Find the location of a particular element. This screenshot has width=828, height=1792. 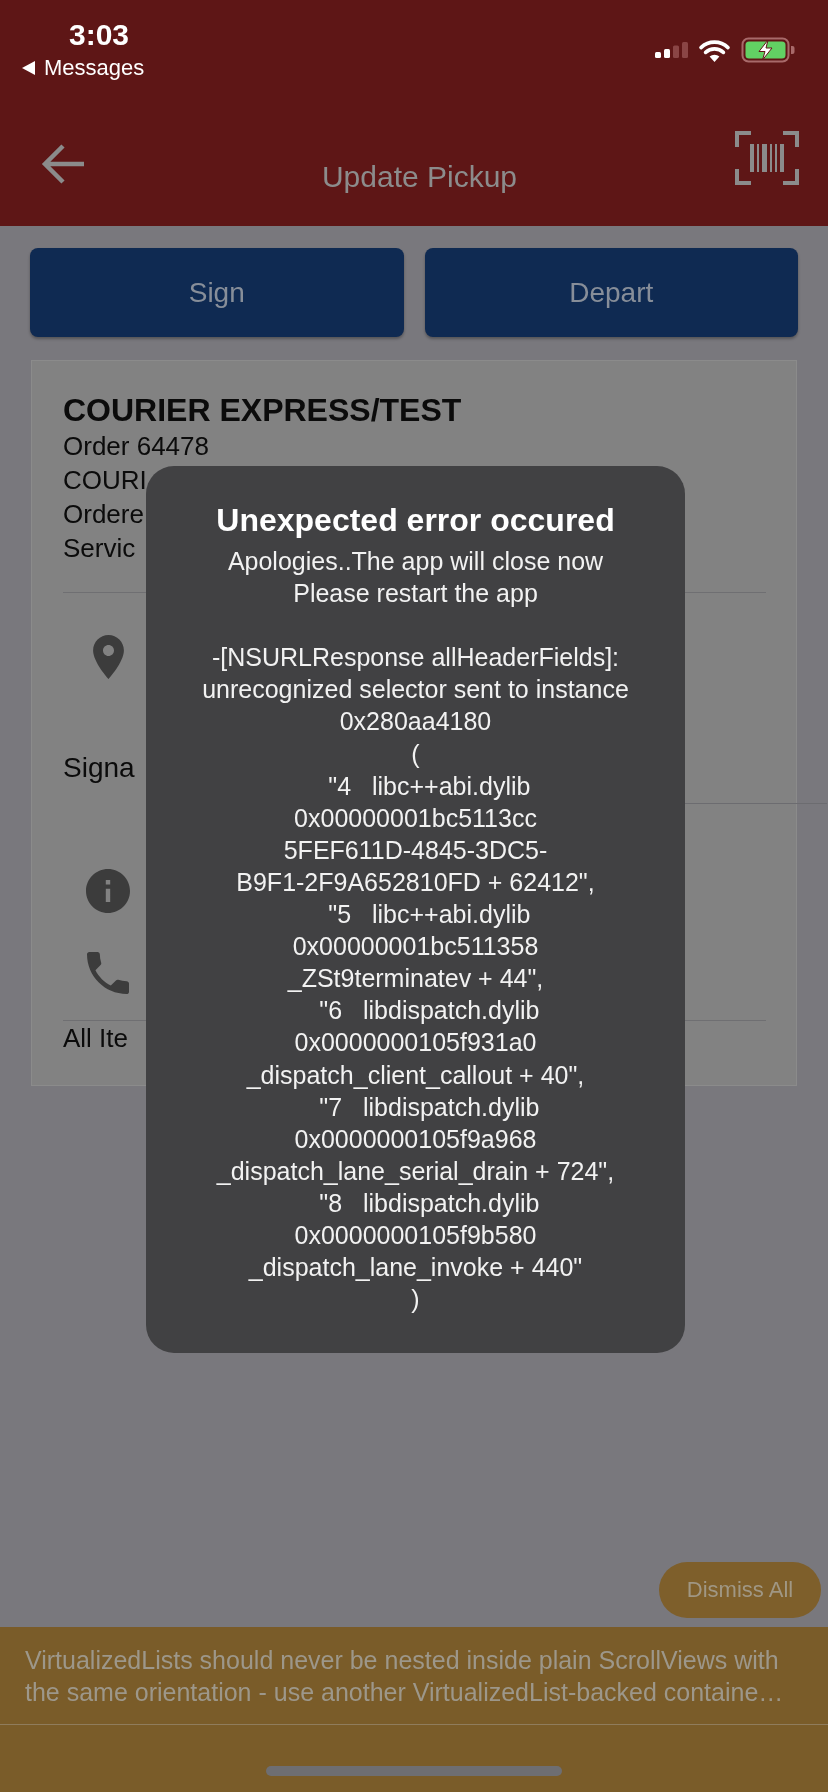

back-arrow-icon is located at coordinates (62, 164).